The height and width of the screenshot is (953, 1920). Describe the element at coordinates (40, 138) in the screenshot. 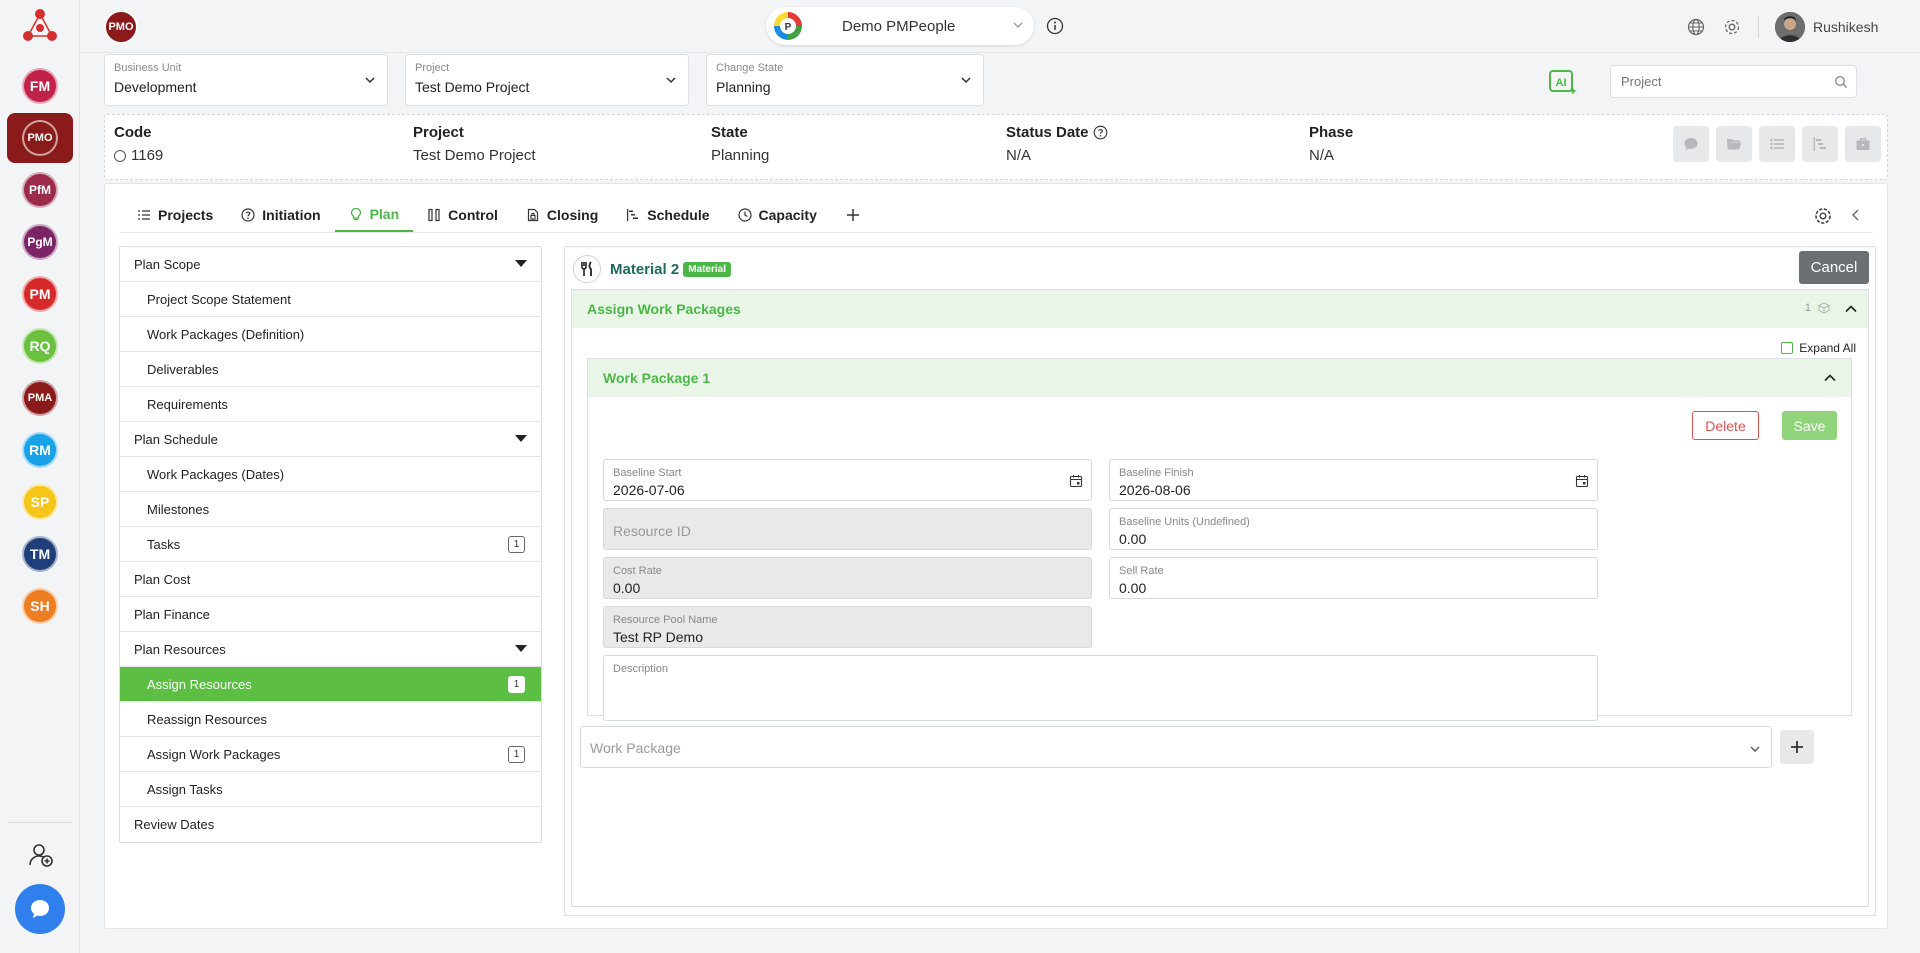

I see `rail-item-pmo: PMO` at that location.